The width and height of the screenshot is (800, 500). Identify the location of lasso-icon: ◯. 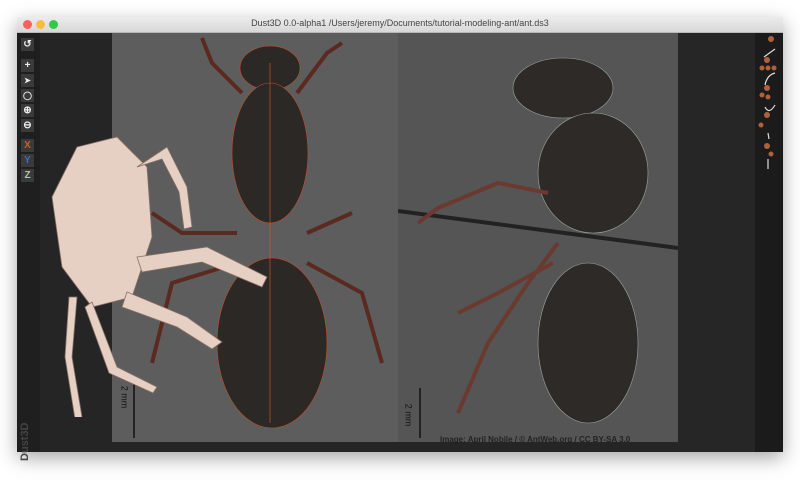
(27, 95).